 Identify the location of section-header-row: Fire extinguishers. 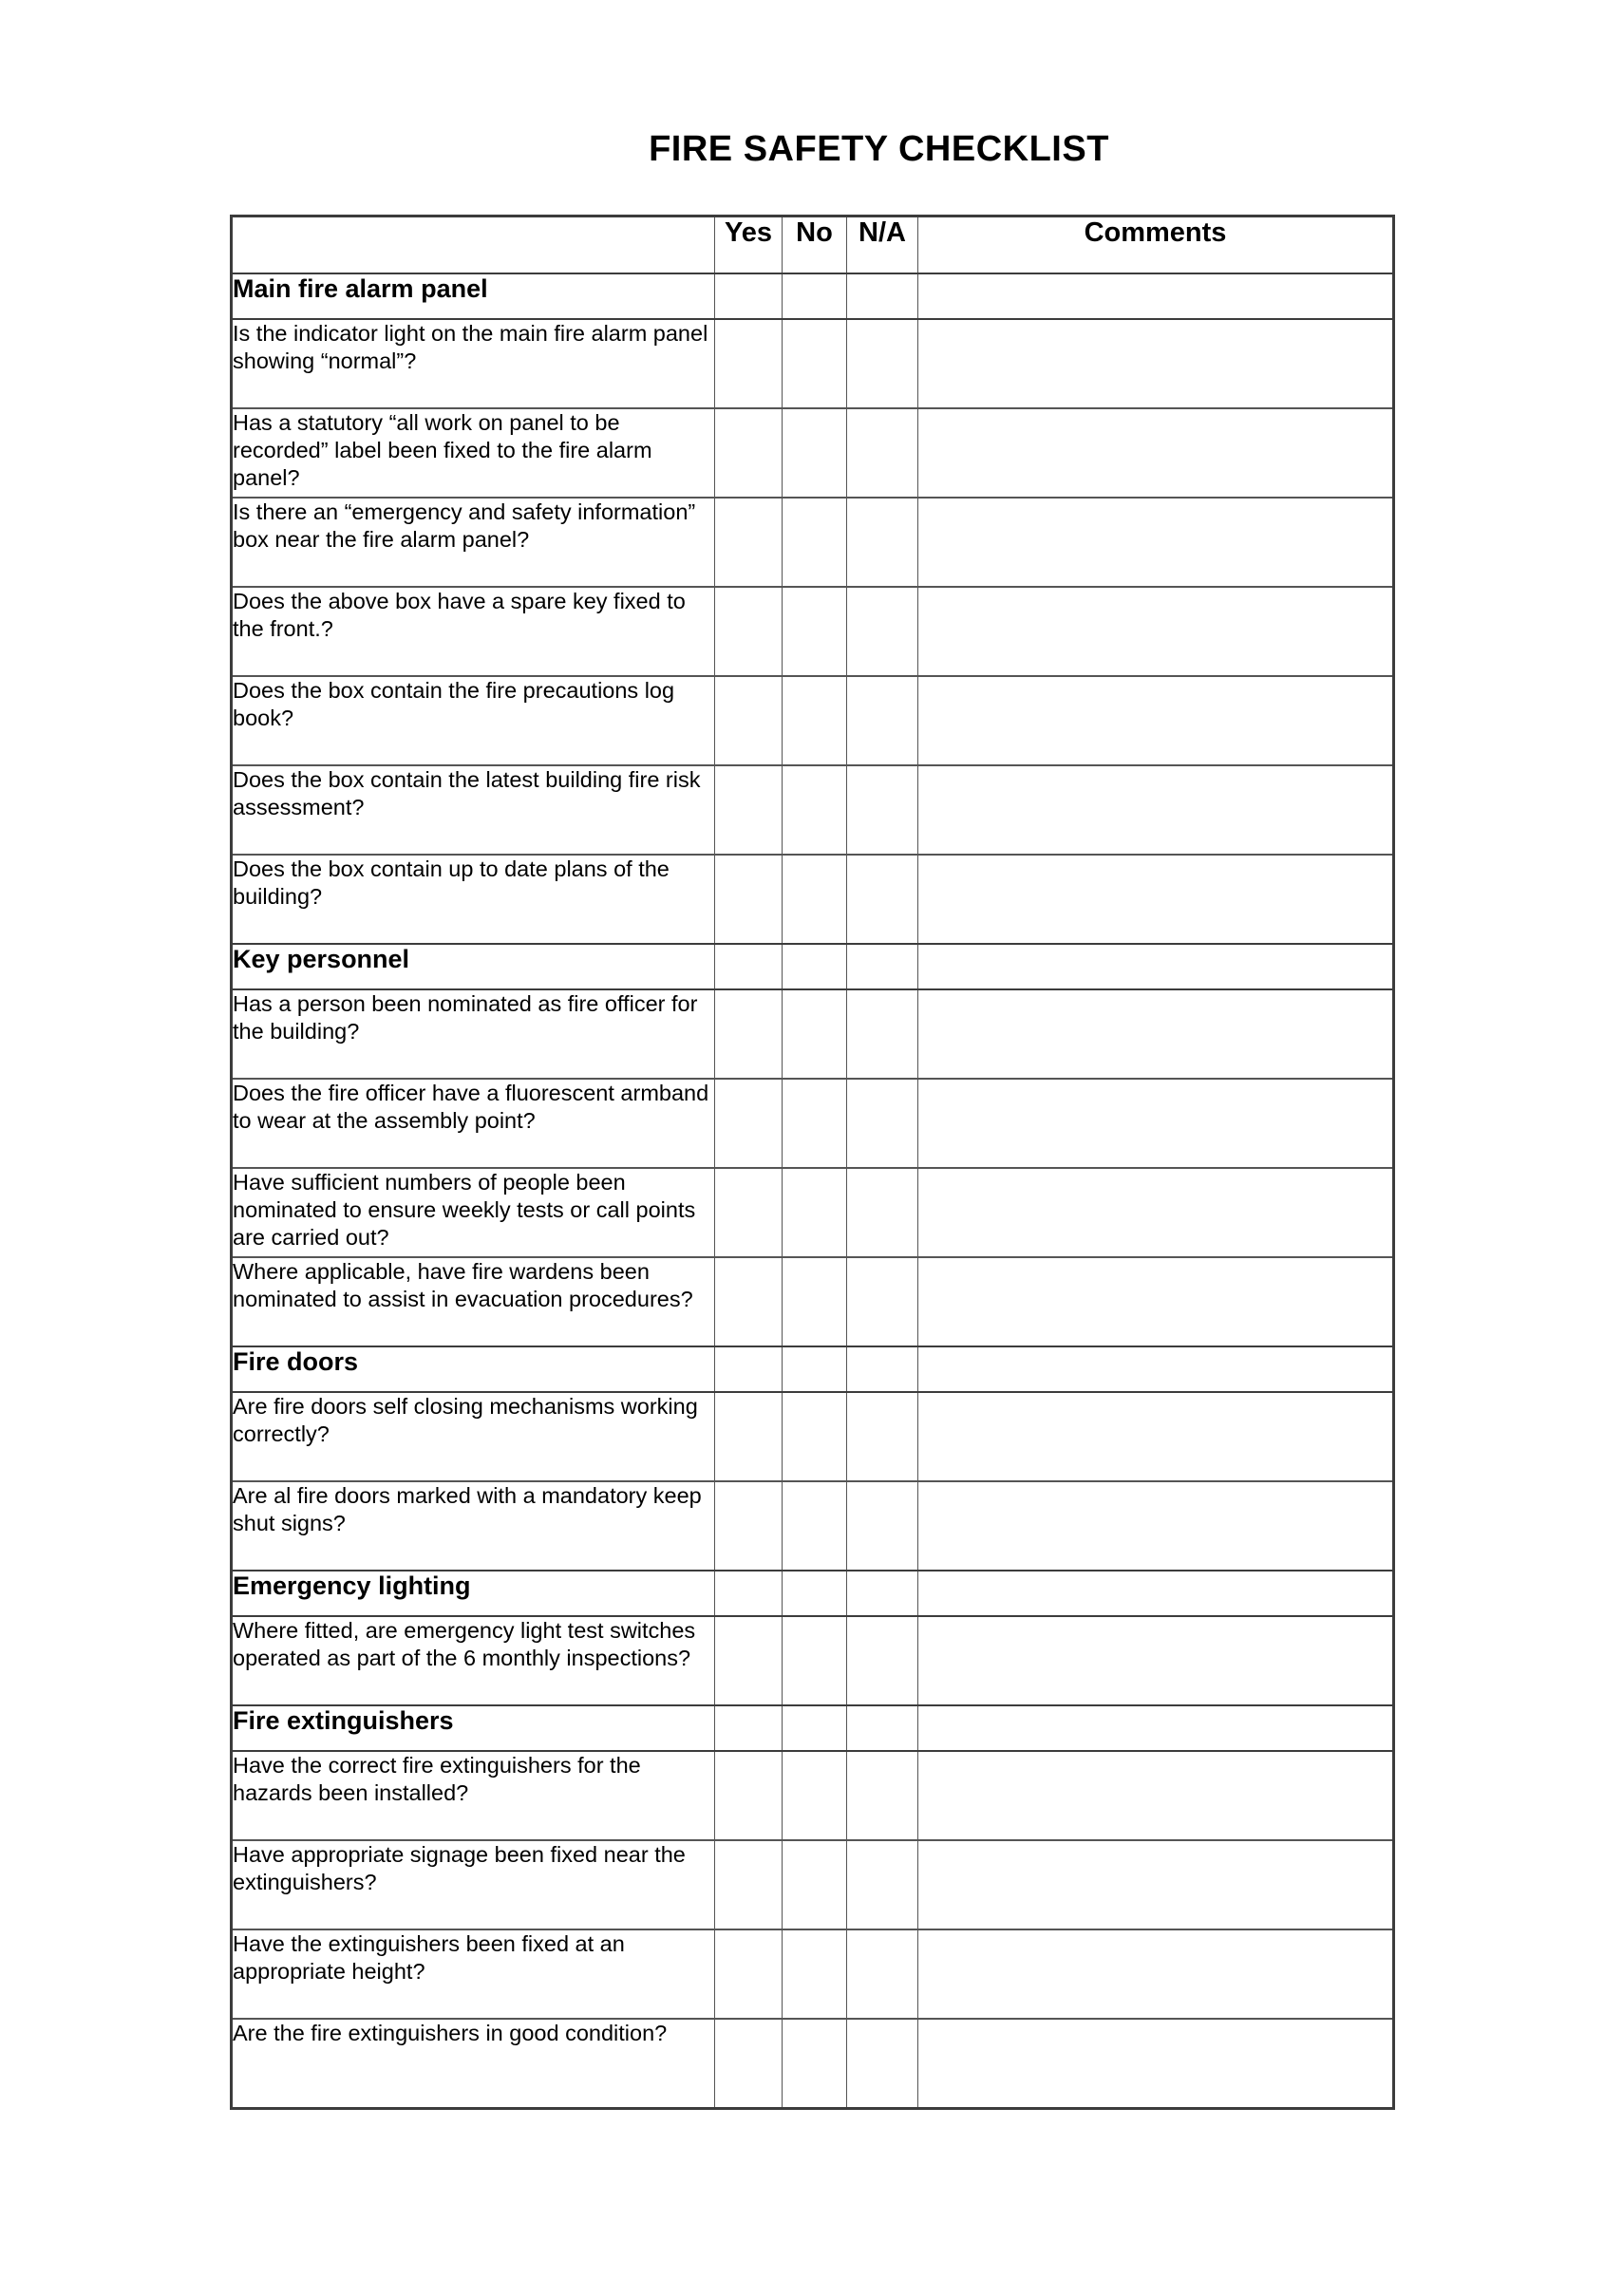
(813, 1728).